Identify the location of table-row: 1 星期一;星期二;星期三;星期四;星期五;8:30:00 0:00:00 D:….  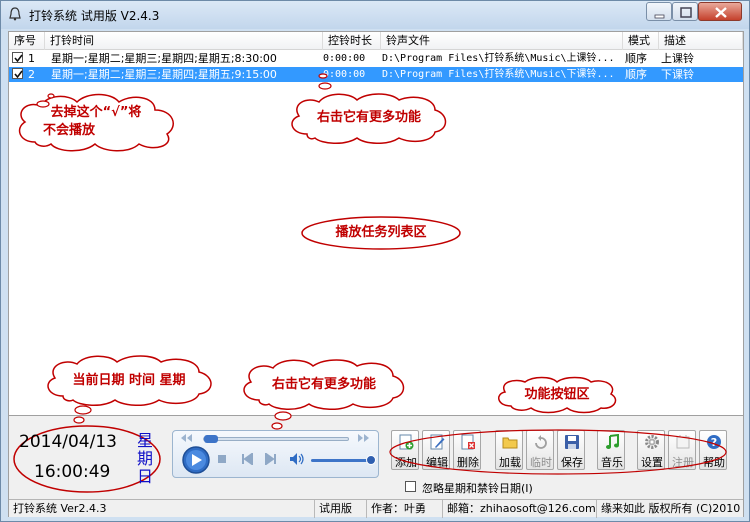
(376, 58).